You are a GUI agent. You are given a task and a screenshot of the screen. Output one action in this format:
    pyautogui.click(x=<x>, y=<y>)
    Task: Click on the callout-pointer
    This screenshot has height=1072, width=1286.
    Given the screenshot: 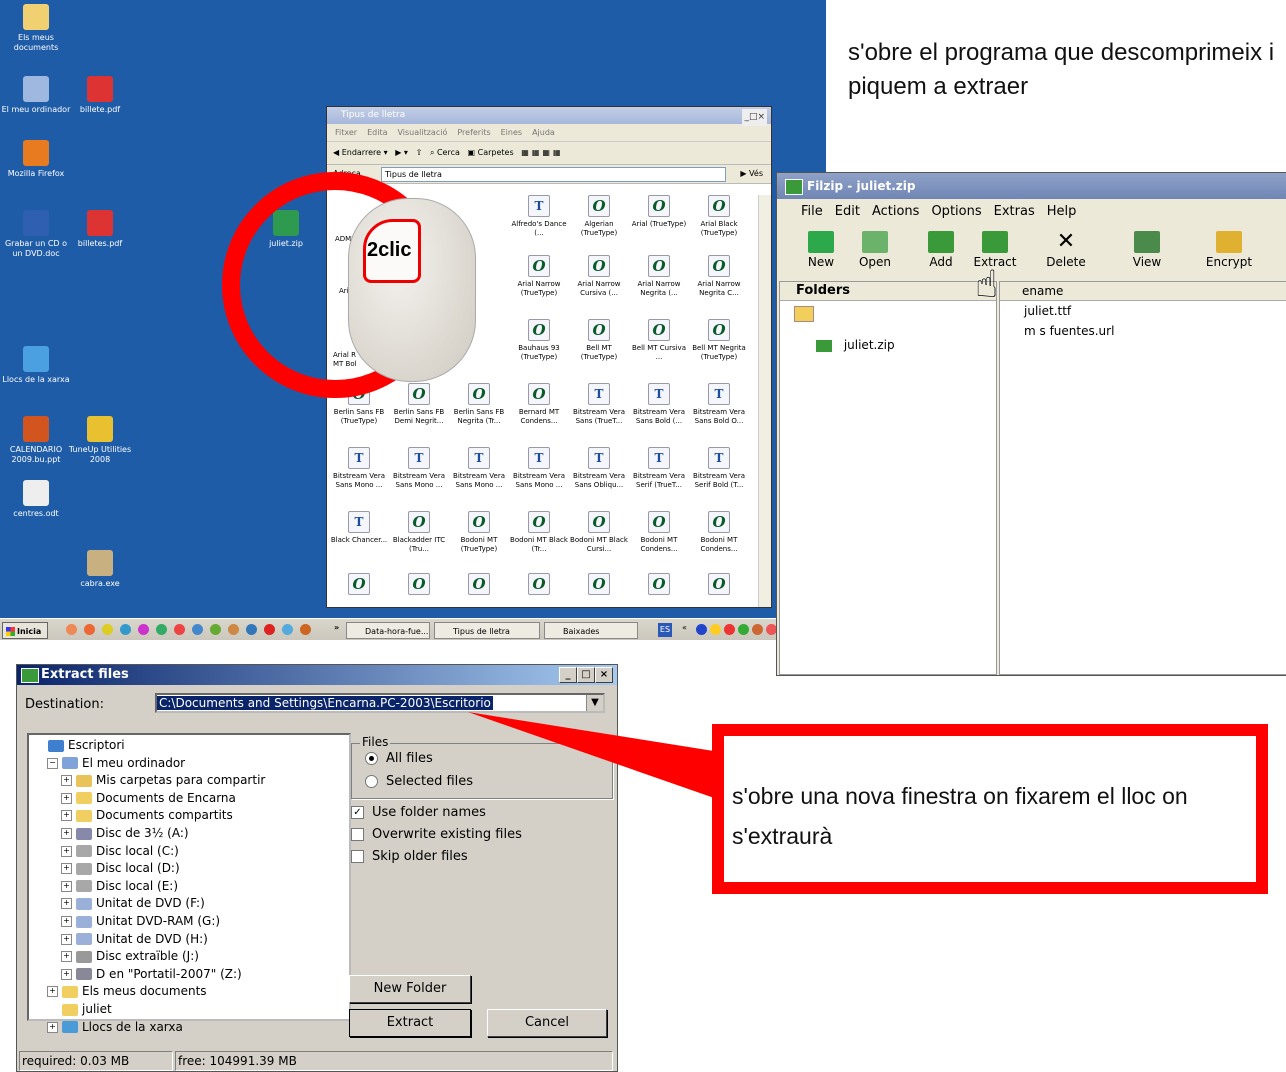 What is the action you would take?
    pyautogui.click(x=594, y=756)
    